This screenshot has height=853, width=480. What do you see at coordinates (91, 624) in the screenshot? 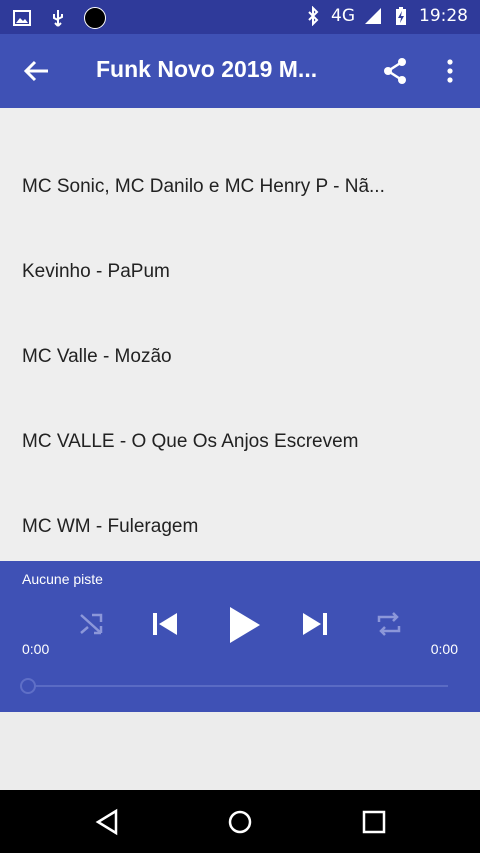
I see `shuffle-icon` at bounding box center [91, 624].